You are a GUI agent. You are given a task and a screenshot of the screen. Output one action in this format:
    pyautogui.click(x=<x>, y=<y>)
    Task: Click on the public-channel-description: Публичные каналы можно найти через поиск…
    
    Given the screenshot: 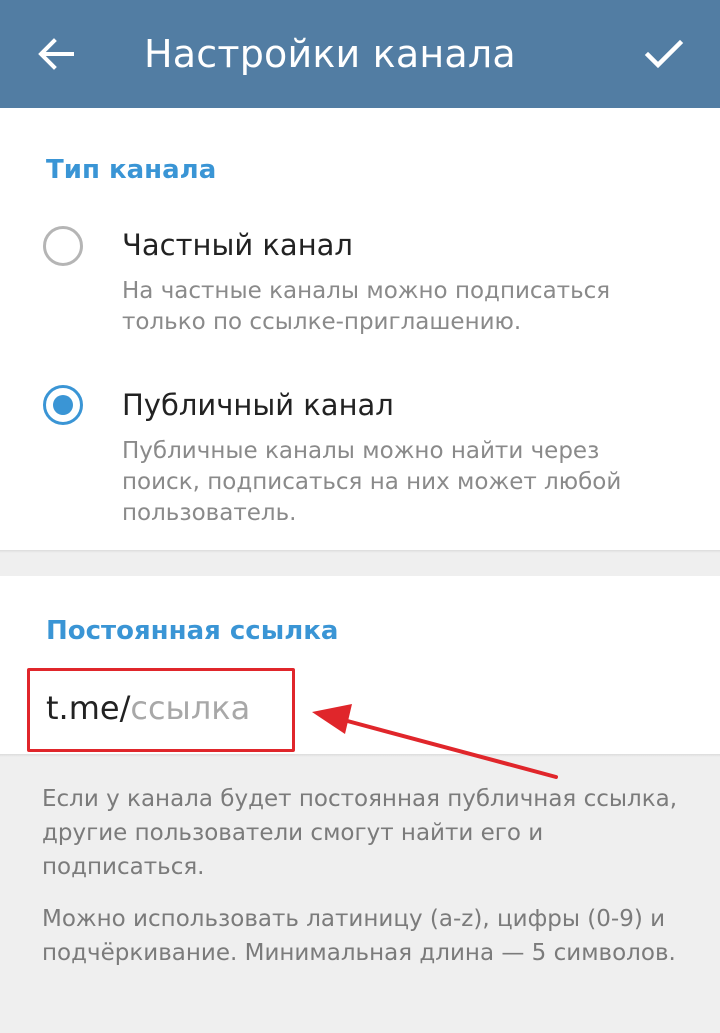 What is the action you would take?
    pyautogui.click(x=372, y=482)
    